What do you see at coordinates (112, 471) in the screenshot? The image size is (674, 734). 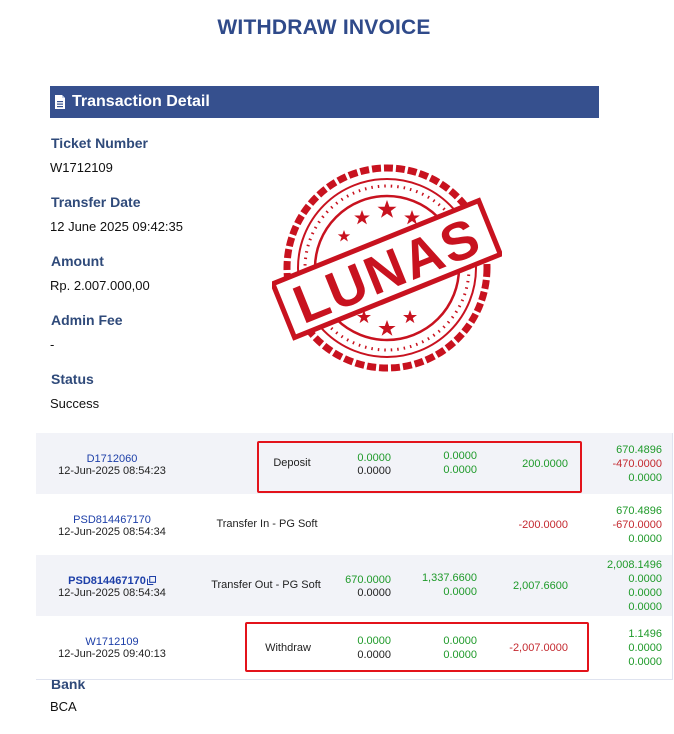 I see `transaction-date: 12-Jun-2025 08:54:23` at bounding box center [112, 471].